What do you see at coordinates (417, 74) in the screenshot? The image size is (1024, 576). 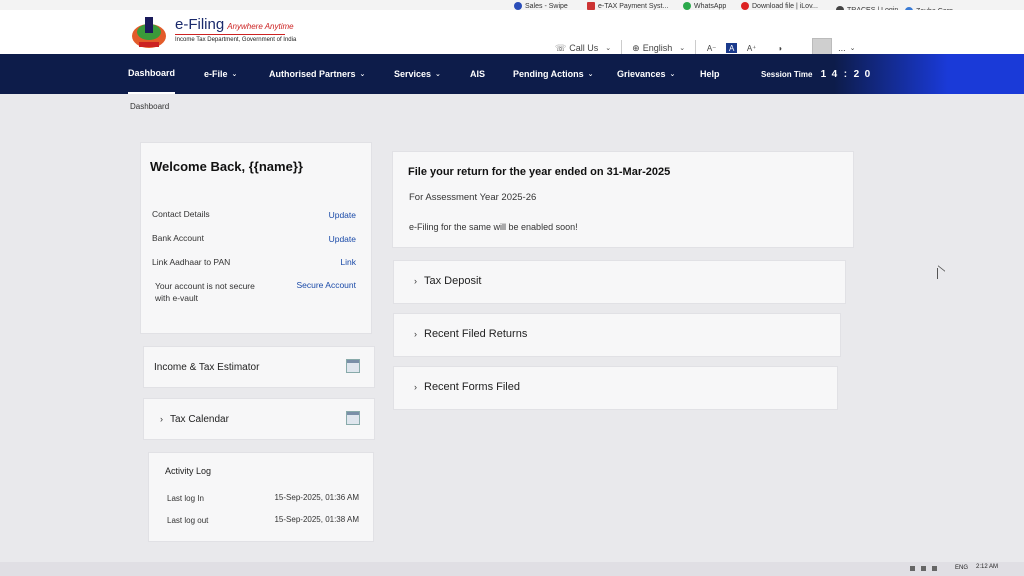 I see `nav-services: Services ⌄` at bounding box center [417, 74].